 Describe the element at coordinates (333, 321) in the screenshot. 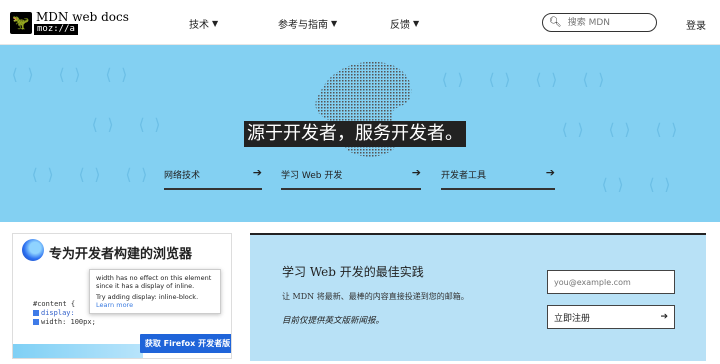

I see `newsletter-note: 目前仅提供英文版新闻报。` at that location.